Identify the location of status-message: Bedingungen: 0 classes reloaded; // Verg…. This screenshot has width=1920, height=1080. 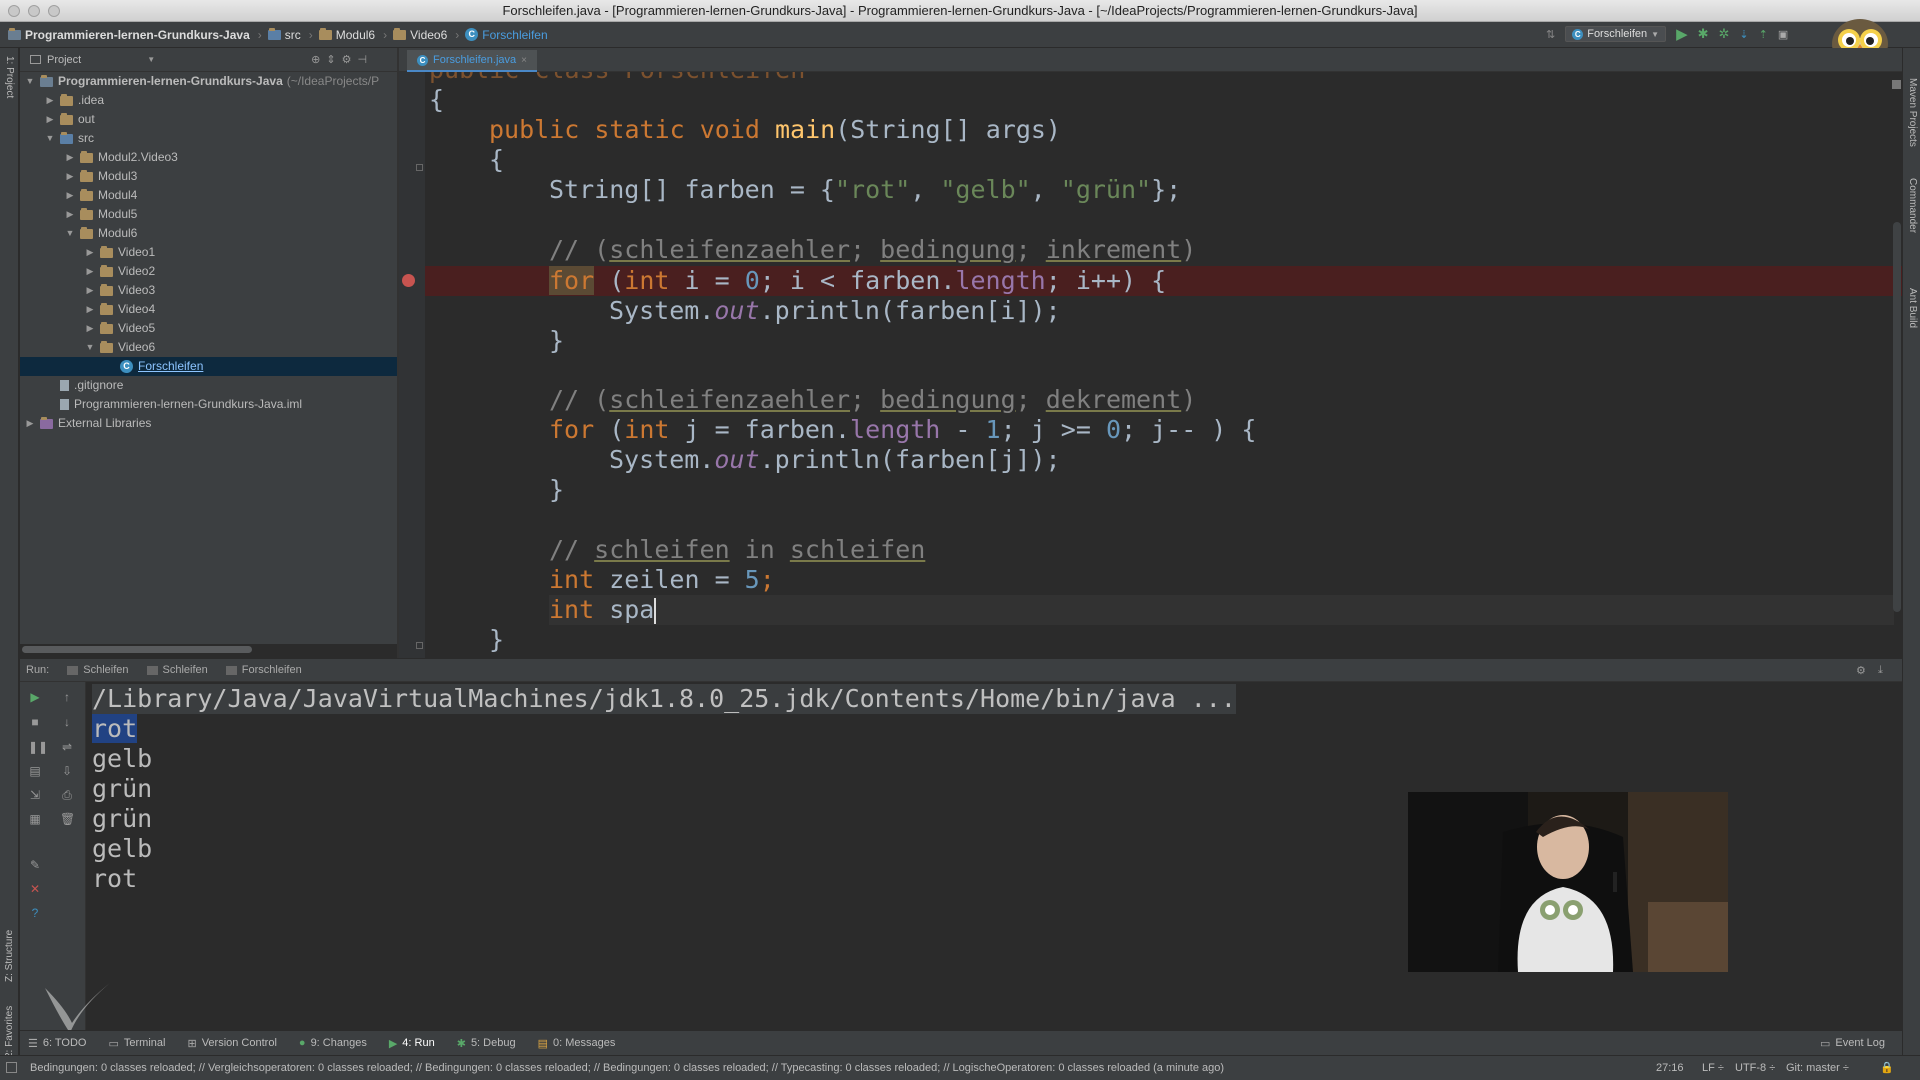
(627, 1068).